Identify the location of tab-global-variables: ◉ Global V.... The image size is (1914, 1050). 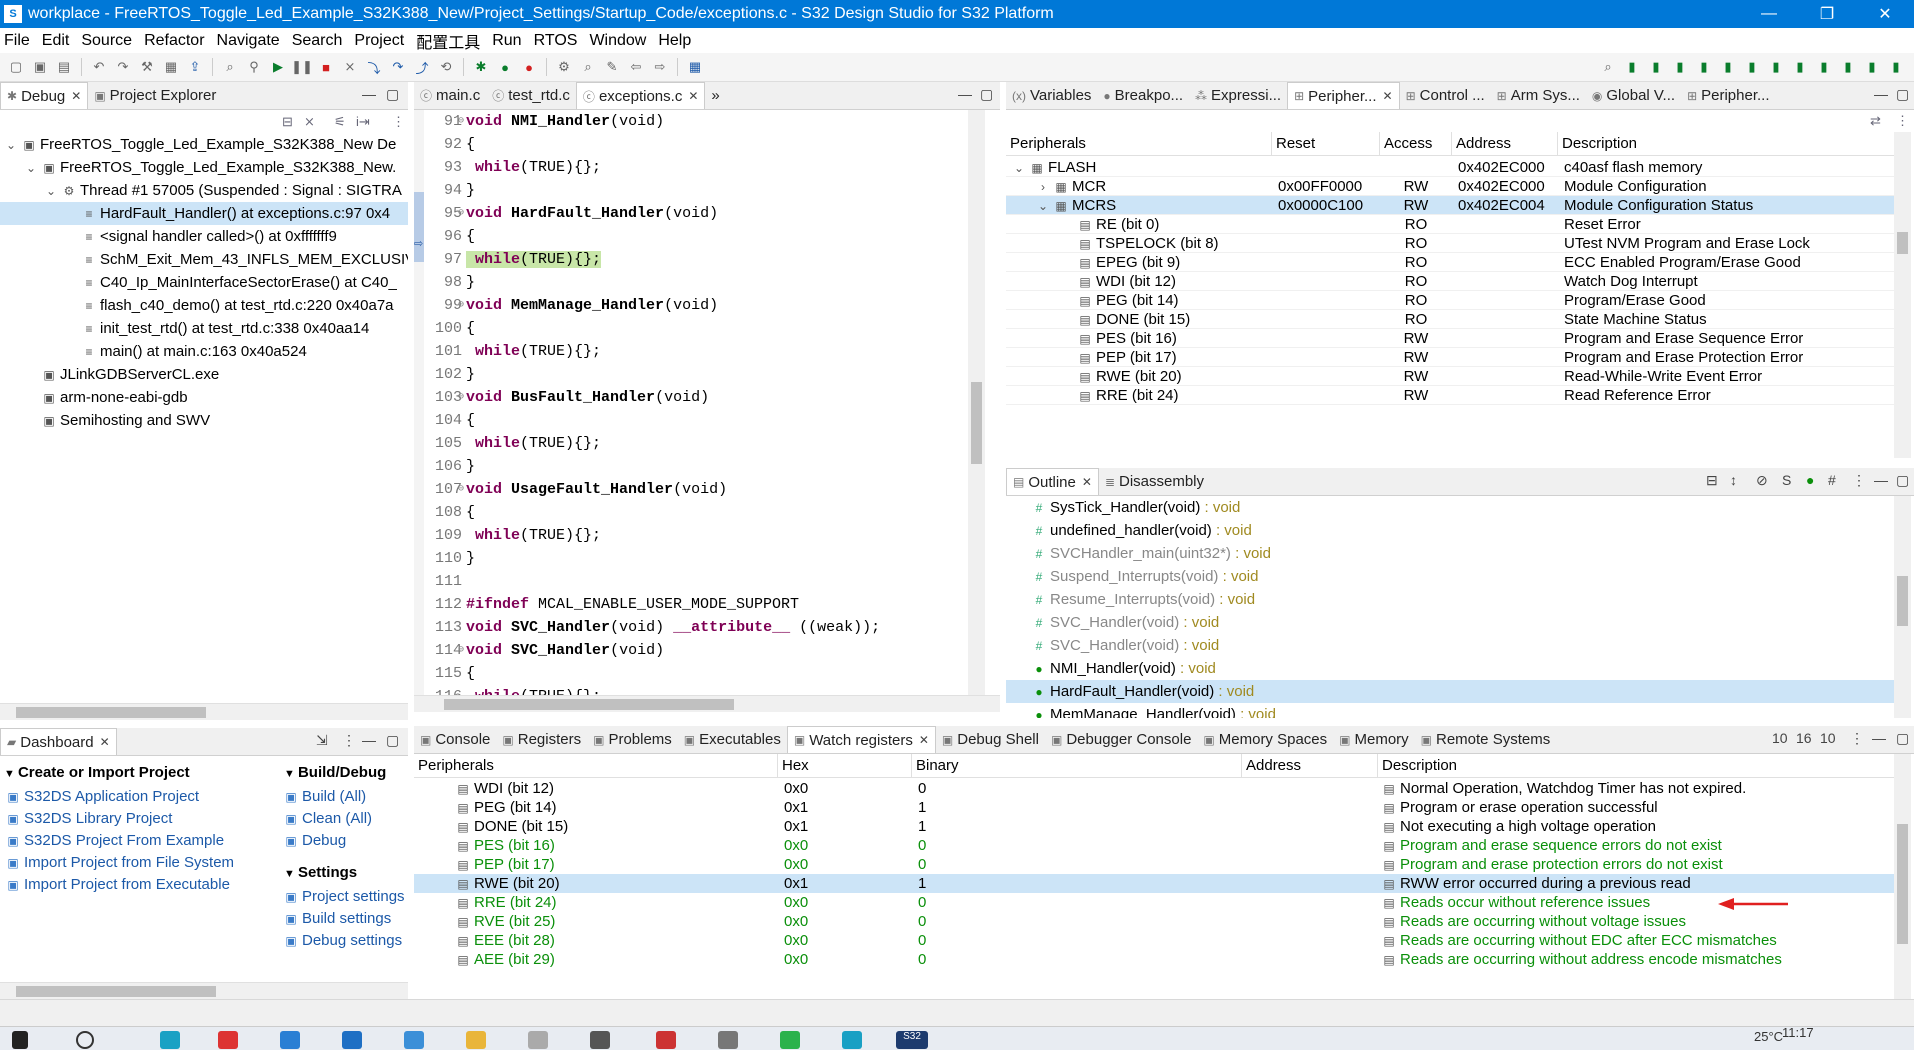
(1633, 95).